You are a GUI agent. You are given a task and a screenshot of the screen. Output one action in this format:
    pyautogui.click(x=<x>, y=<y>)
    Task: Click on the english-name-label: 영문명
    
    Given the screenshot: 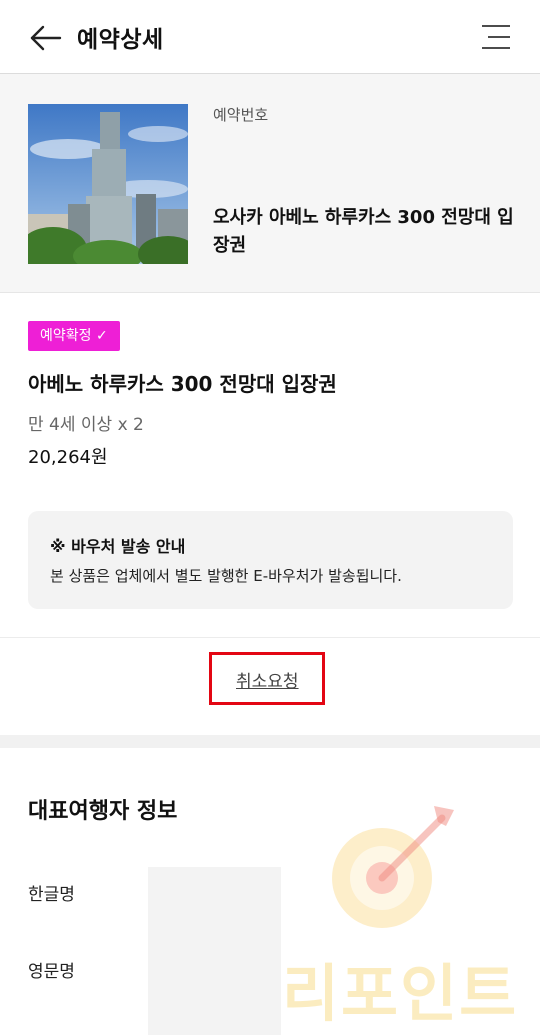 What is the action you would take?
    pyautogui.click(x=51, y=972)
    